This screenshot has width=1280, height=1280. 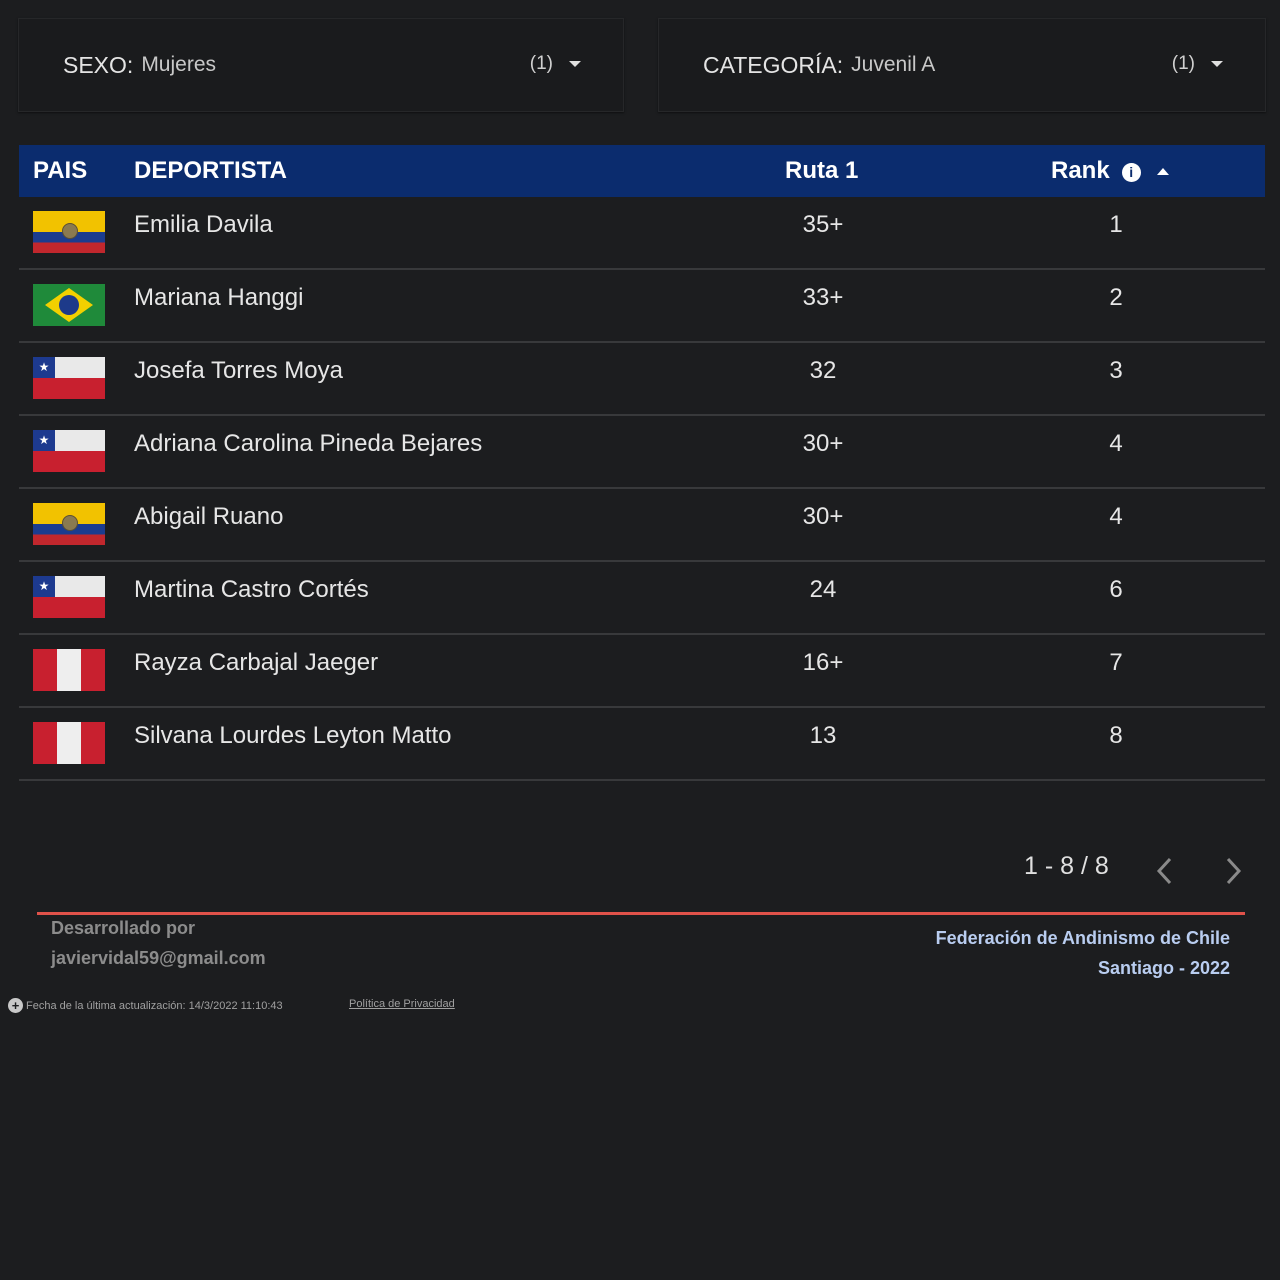 What do you see at coordinates (642, 525) in the screenshot?
I see `table-row: Abigail Ruano 30+ 4` at bounding box center [642, 525].